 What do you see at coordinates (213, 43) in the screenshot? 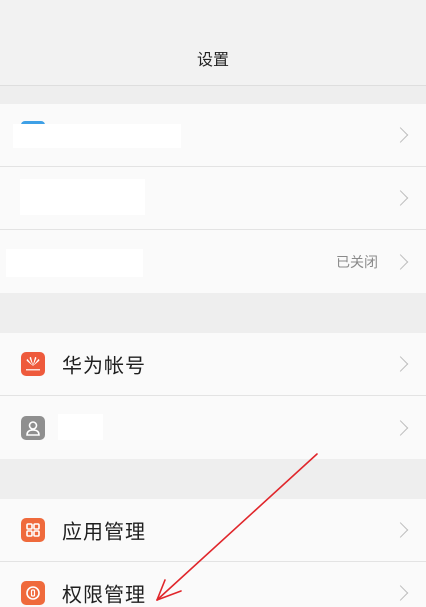
I see `top-bar: 设置` at bounding box center [213, 43].